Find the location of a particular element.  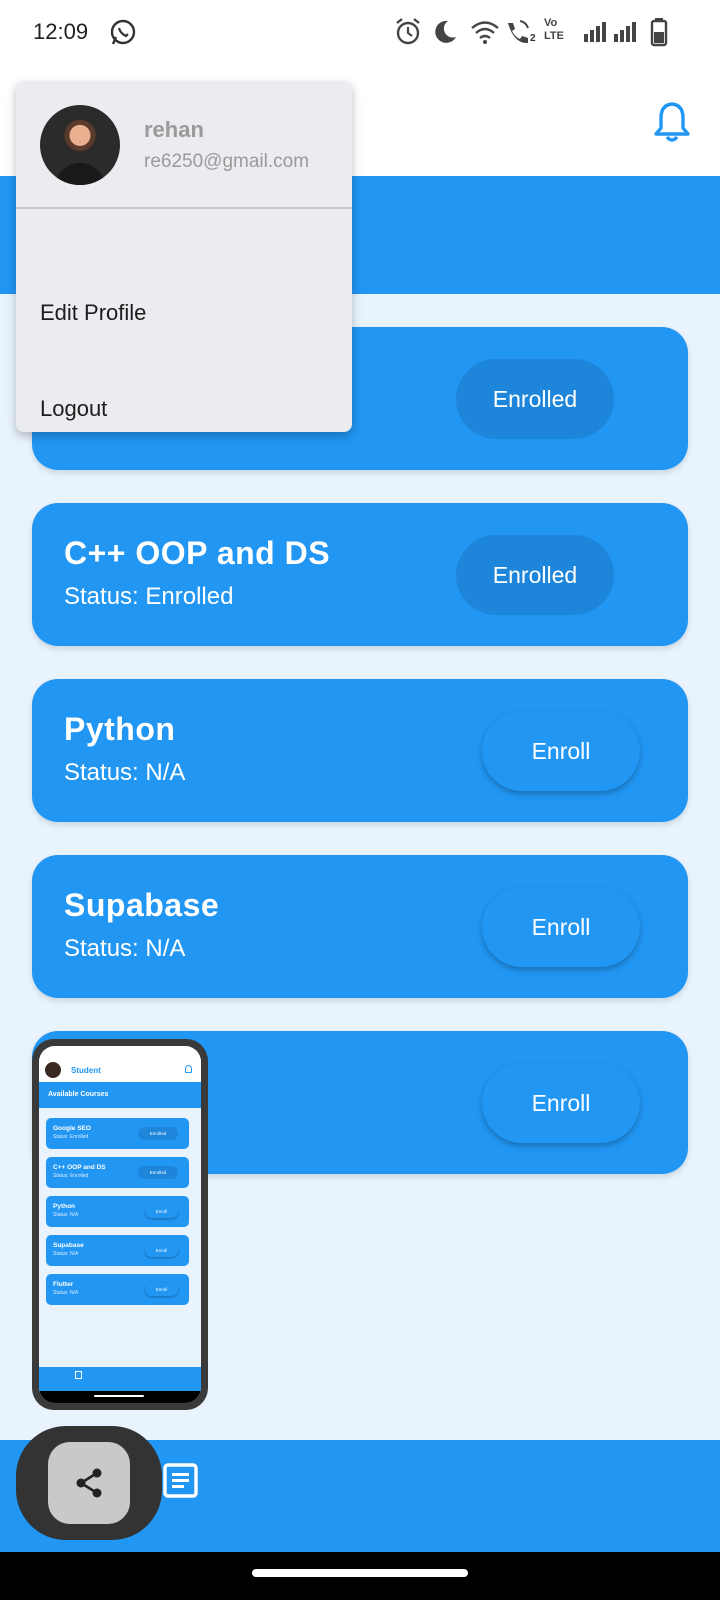

status-bar: 12:09 2 Vo LTE is located at coordinates (360, 33).